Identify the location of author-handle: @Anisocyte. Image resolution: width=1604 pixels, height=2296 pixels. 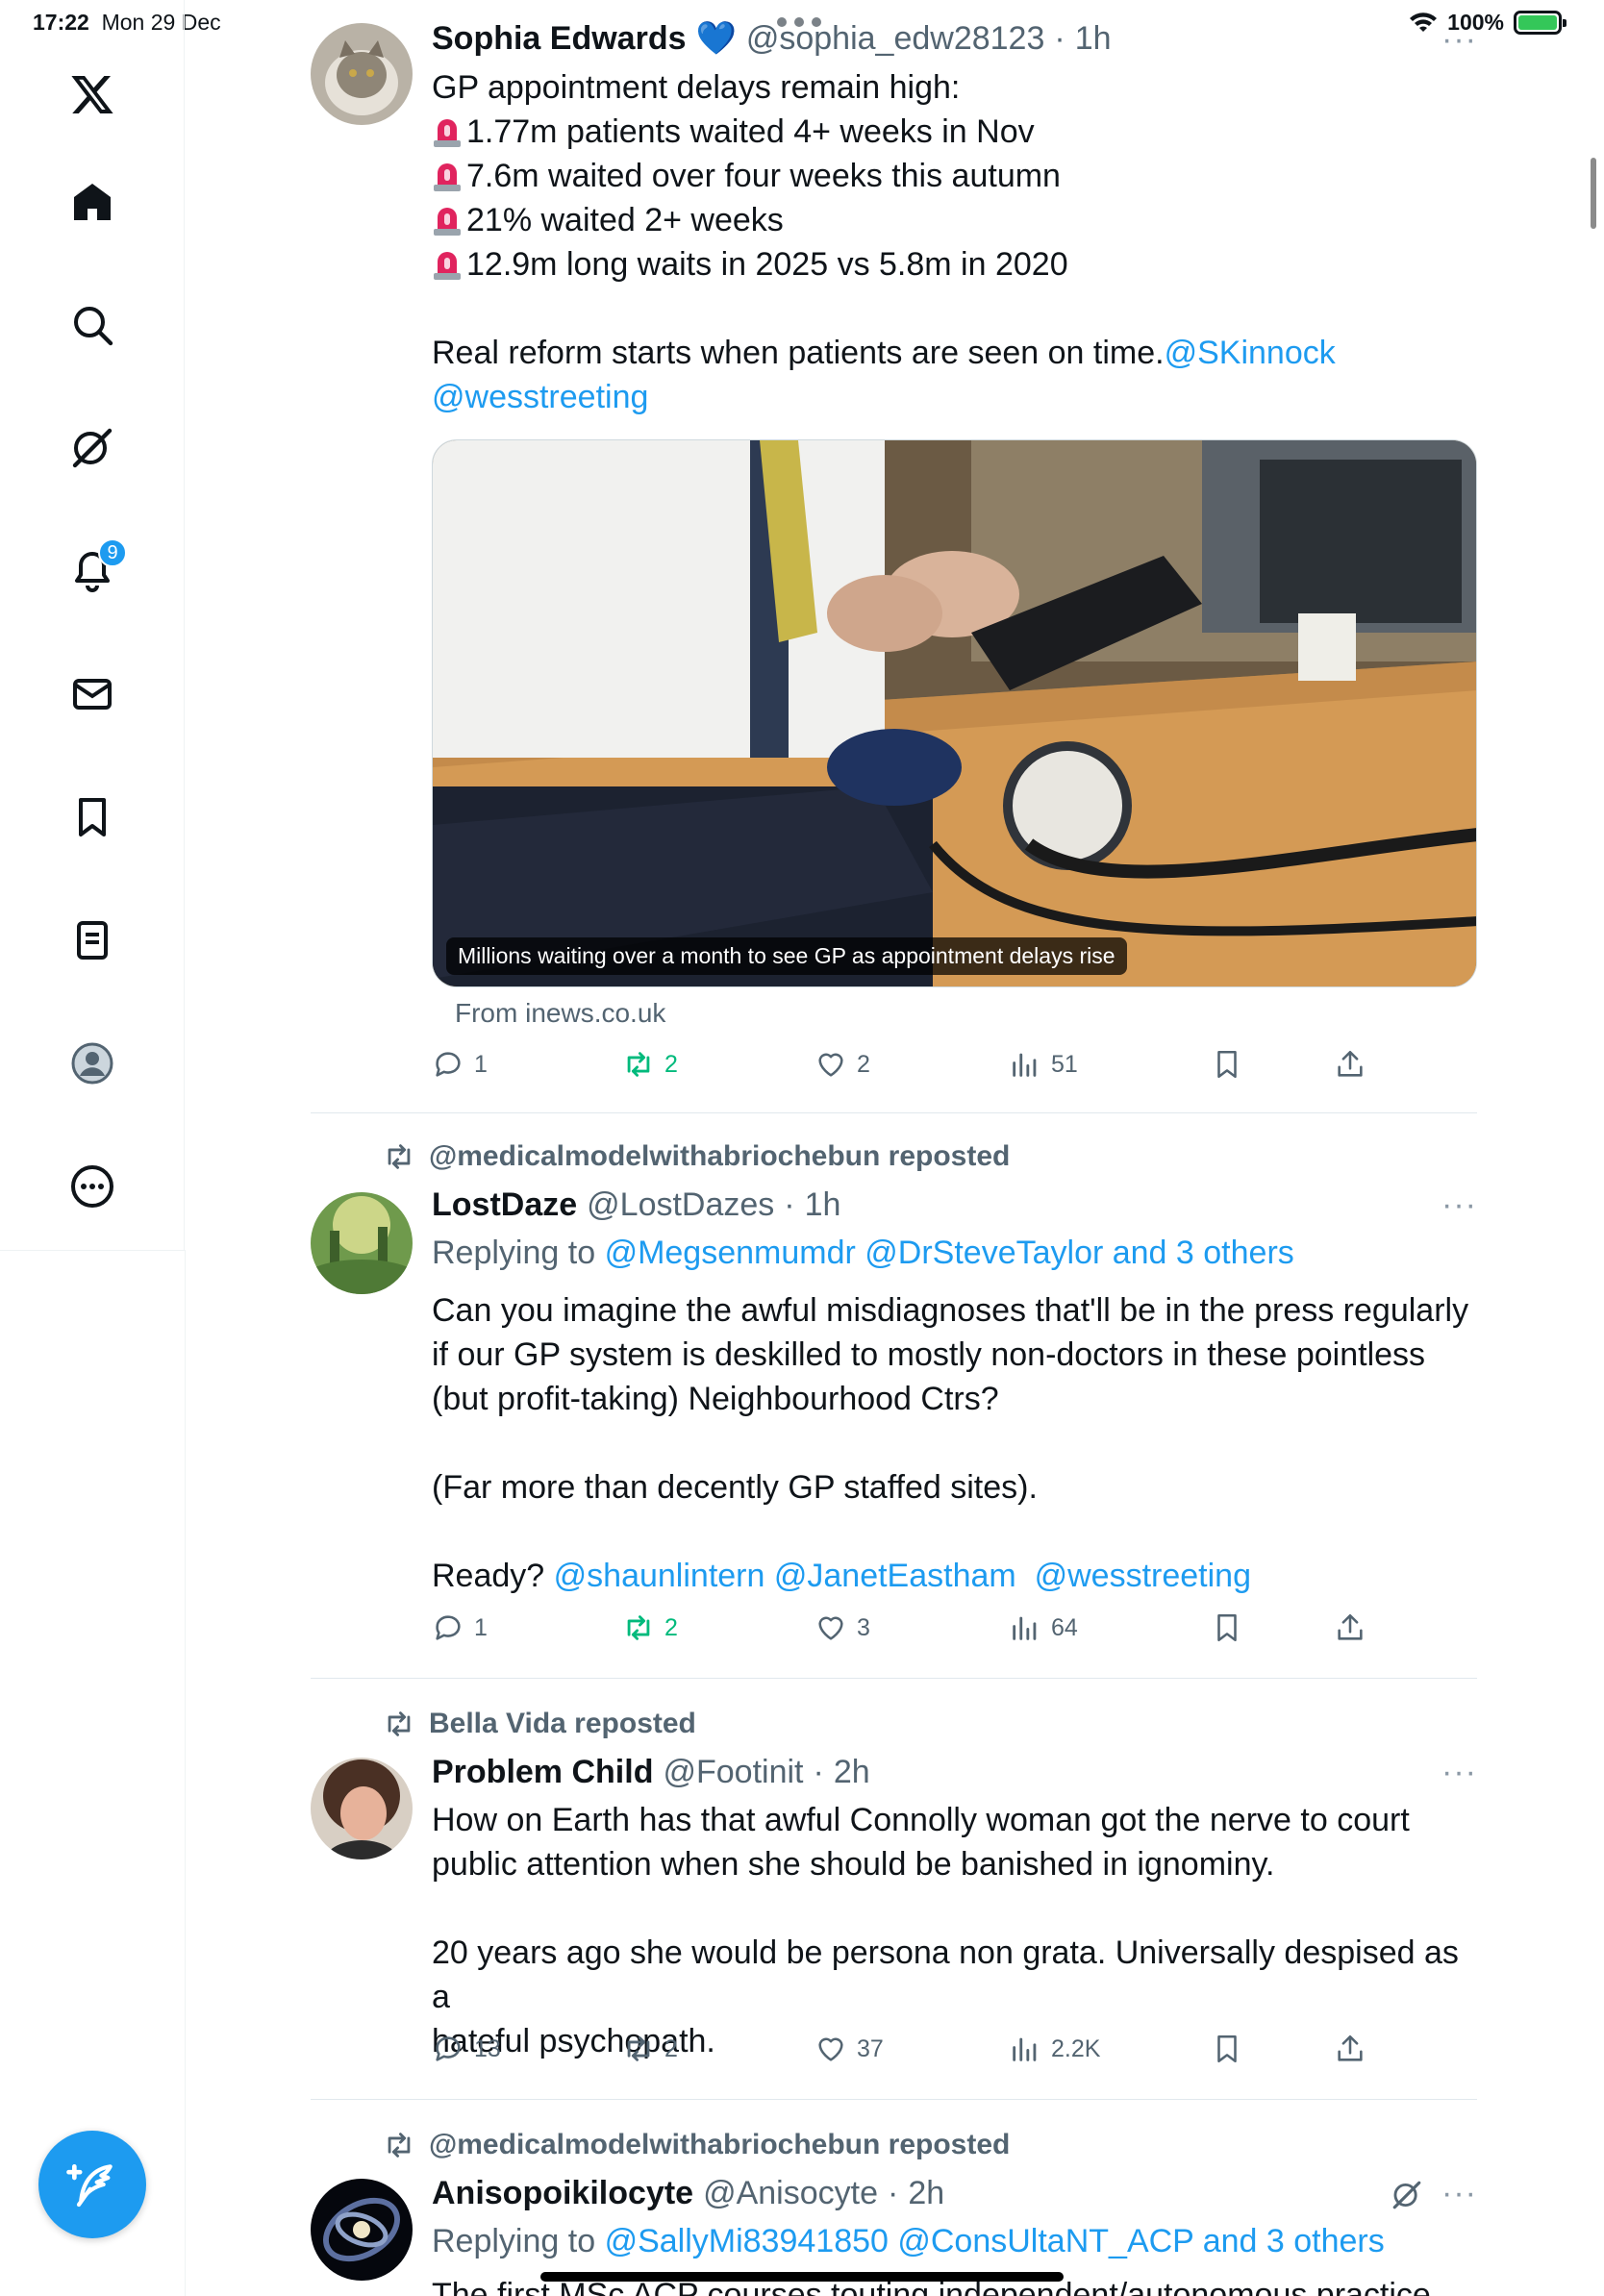
(790, 2193).